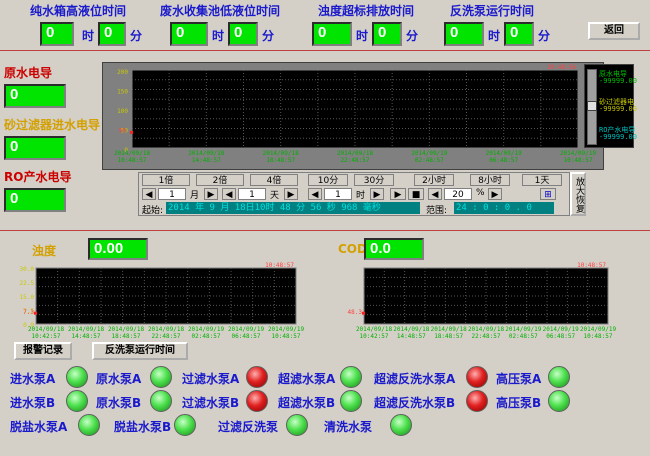 This screenshot has height=456, width=650. What do you see at coordinates (542, 180) in the screenshot?
I see `range-1day-button: 1天` at bounding box center [542, 180].